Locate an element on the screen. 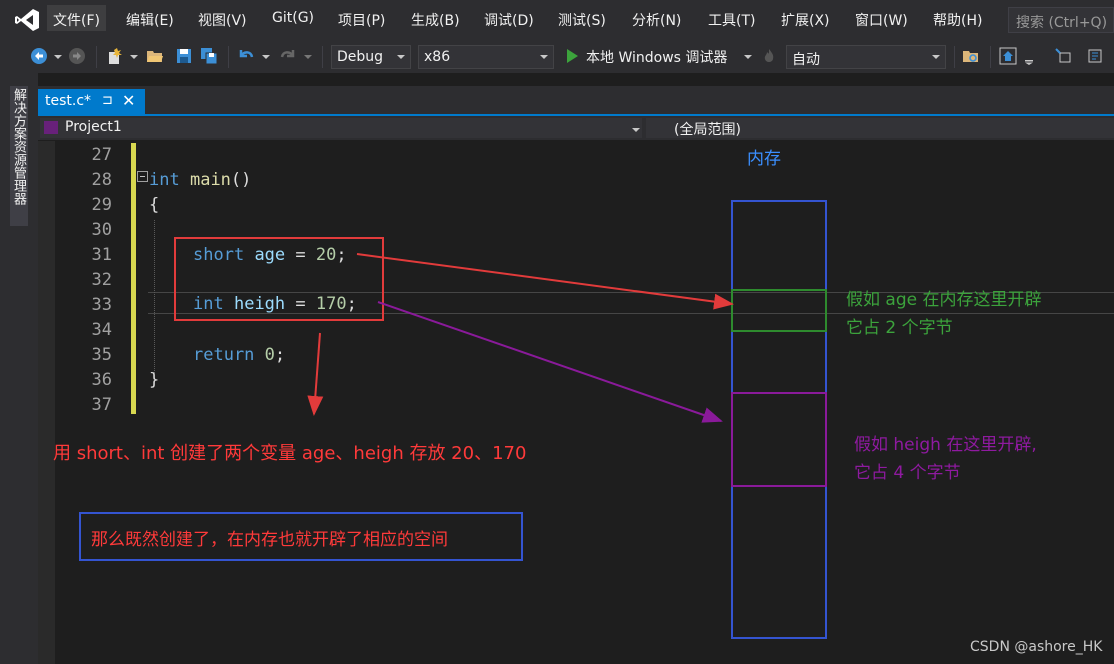  age-arrow is located at coordinates (545, 281).